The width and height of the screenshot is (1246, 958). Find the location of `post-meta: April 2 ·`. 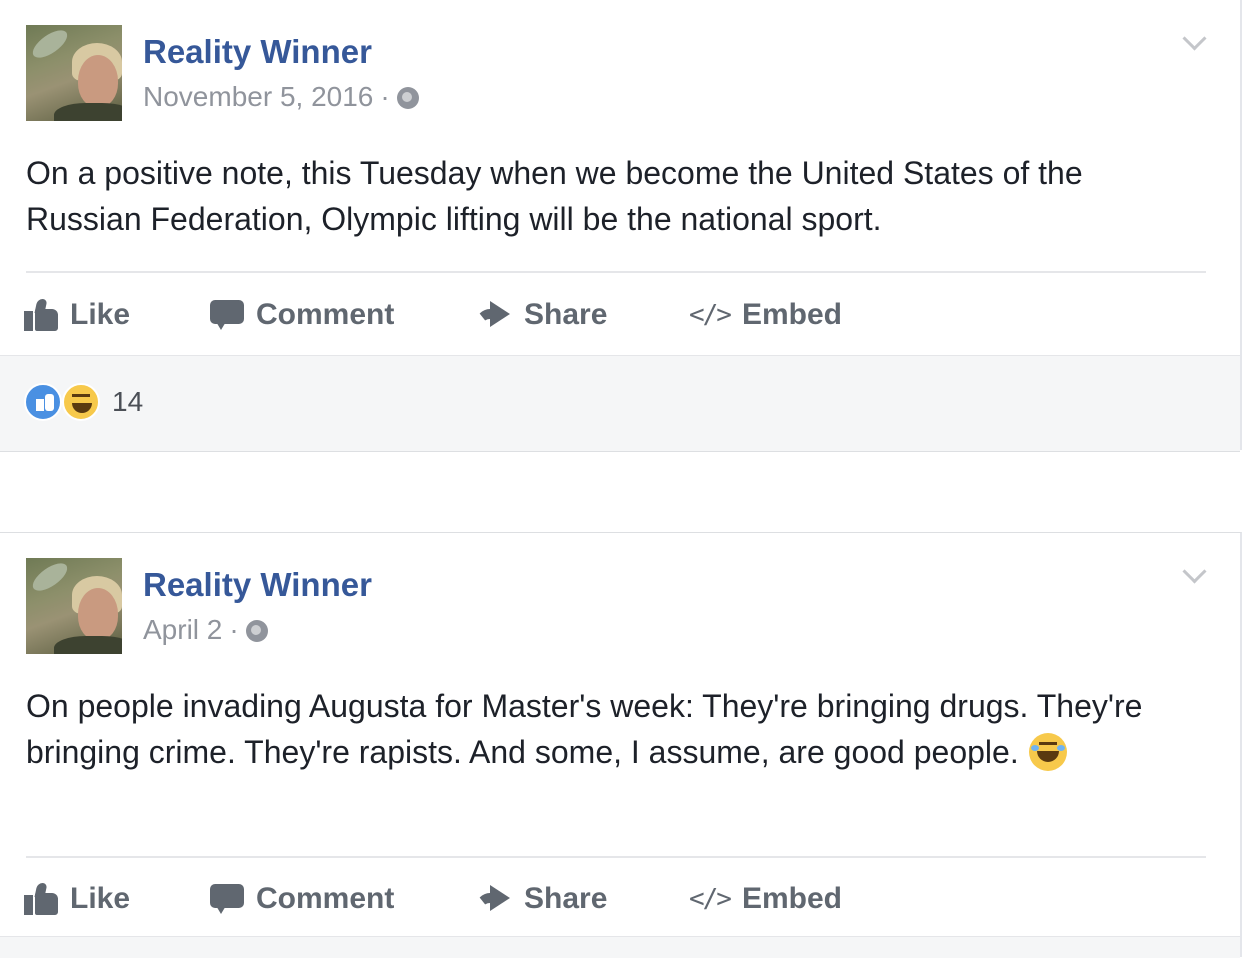

post-meta: April 2 · is located at coordinates (205, 630).